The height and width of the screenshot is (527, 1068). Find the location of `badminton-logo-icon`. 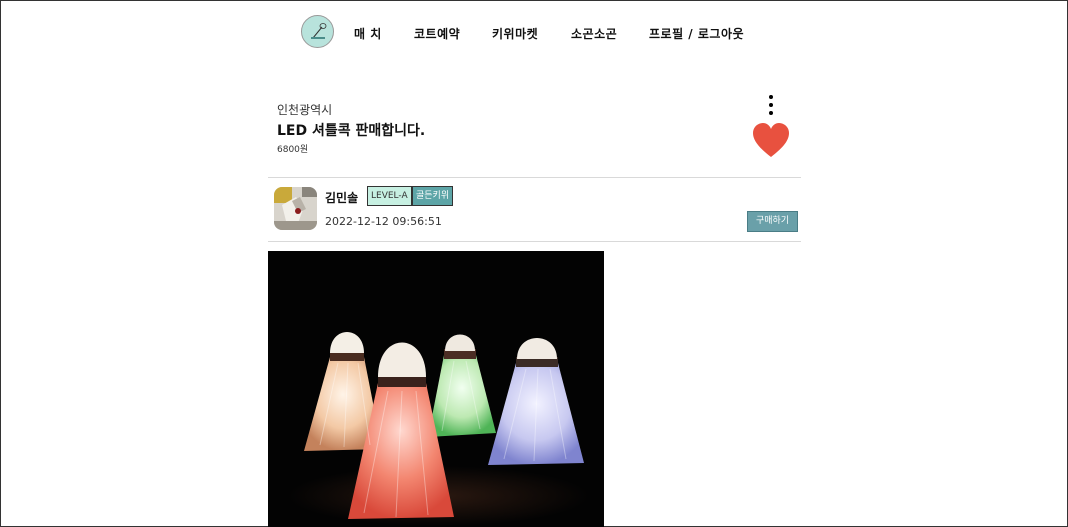

badminton-logo-icon is located at coordinates (317, 31).